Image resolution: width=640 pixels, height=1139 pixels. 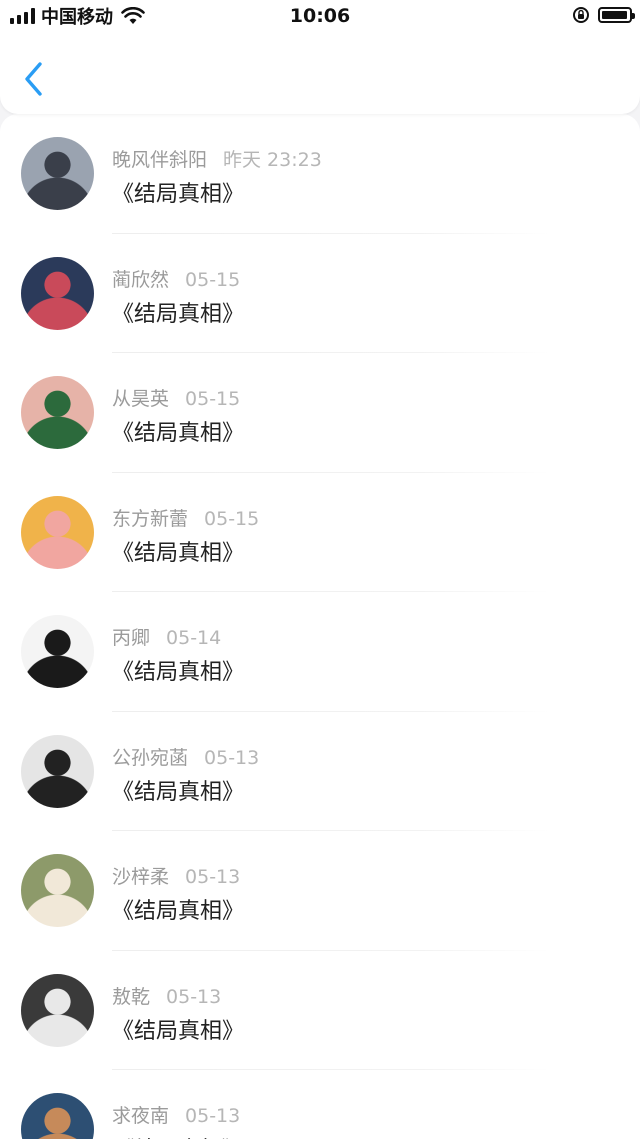 What do you see at coordinates (320, 1010) in the screenshot?
I see `list-item: 敖乾 05-13 《结局真相》` at bounding box center [320, 1010].